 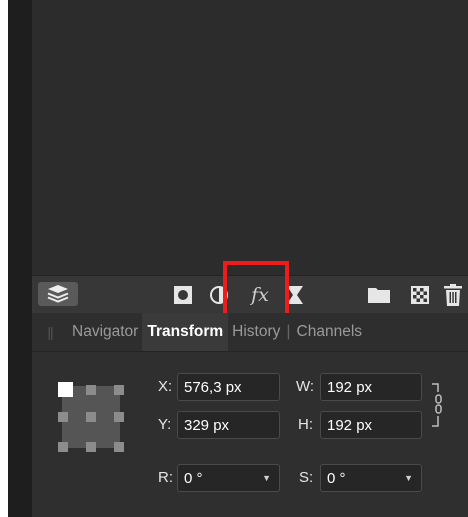 I want to click on anchor-point-selector, so click(x=91, y=417).